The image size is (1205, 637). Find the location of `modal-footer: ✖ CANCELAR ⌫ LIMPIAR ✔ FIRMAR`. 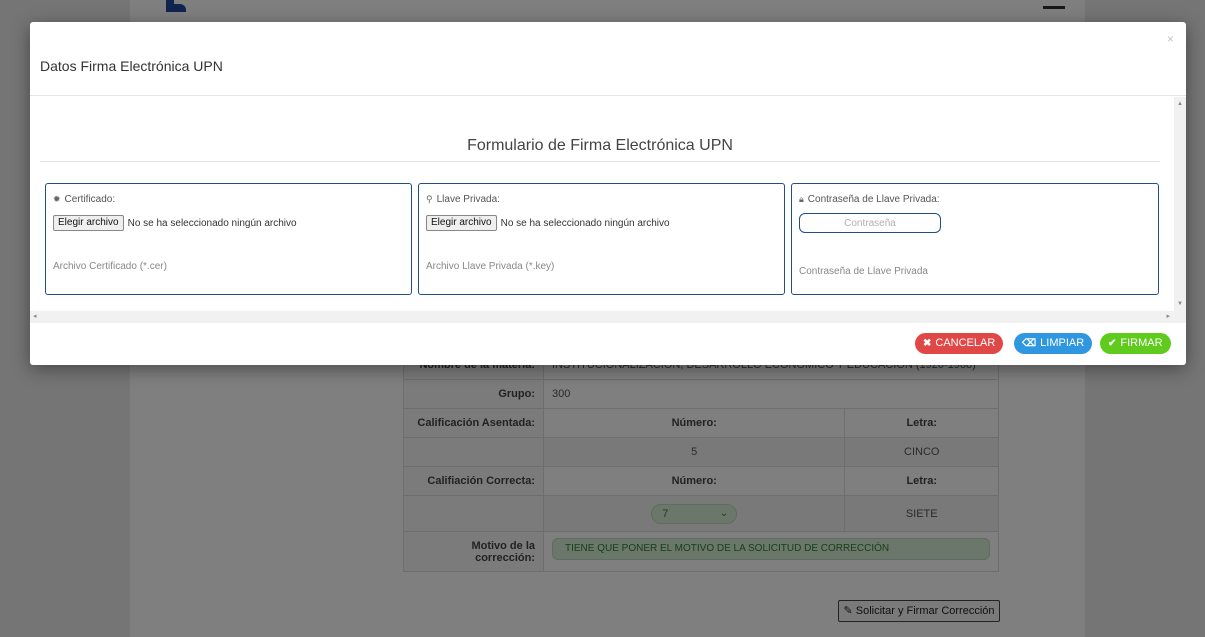

modal-footer: ✖ CANCELAR ⌫ LIMPIAR ✔ FIRMAR is located at coordinates (608, 344).